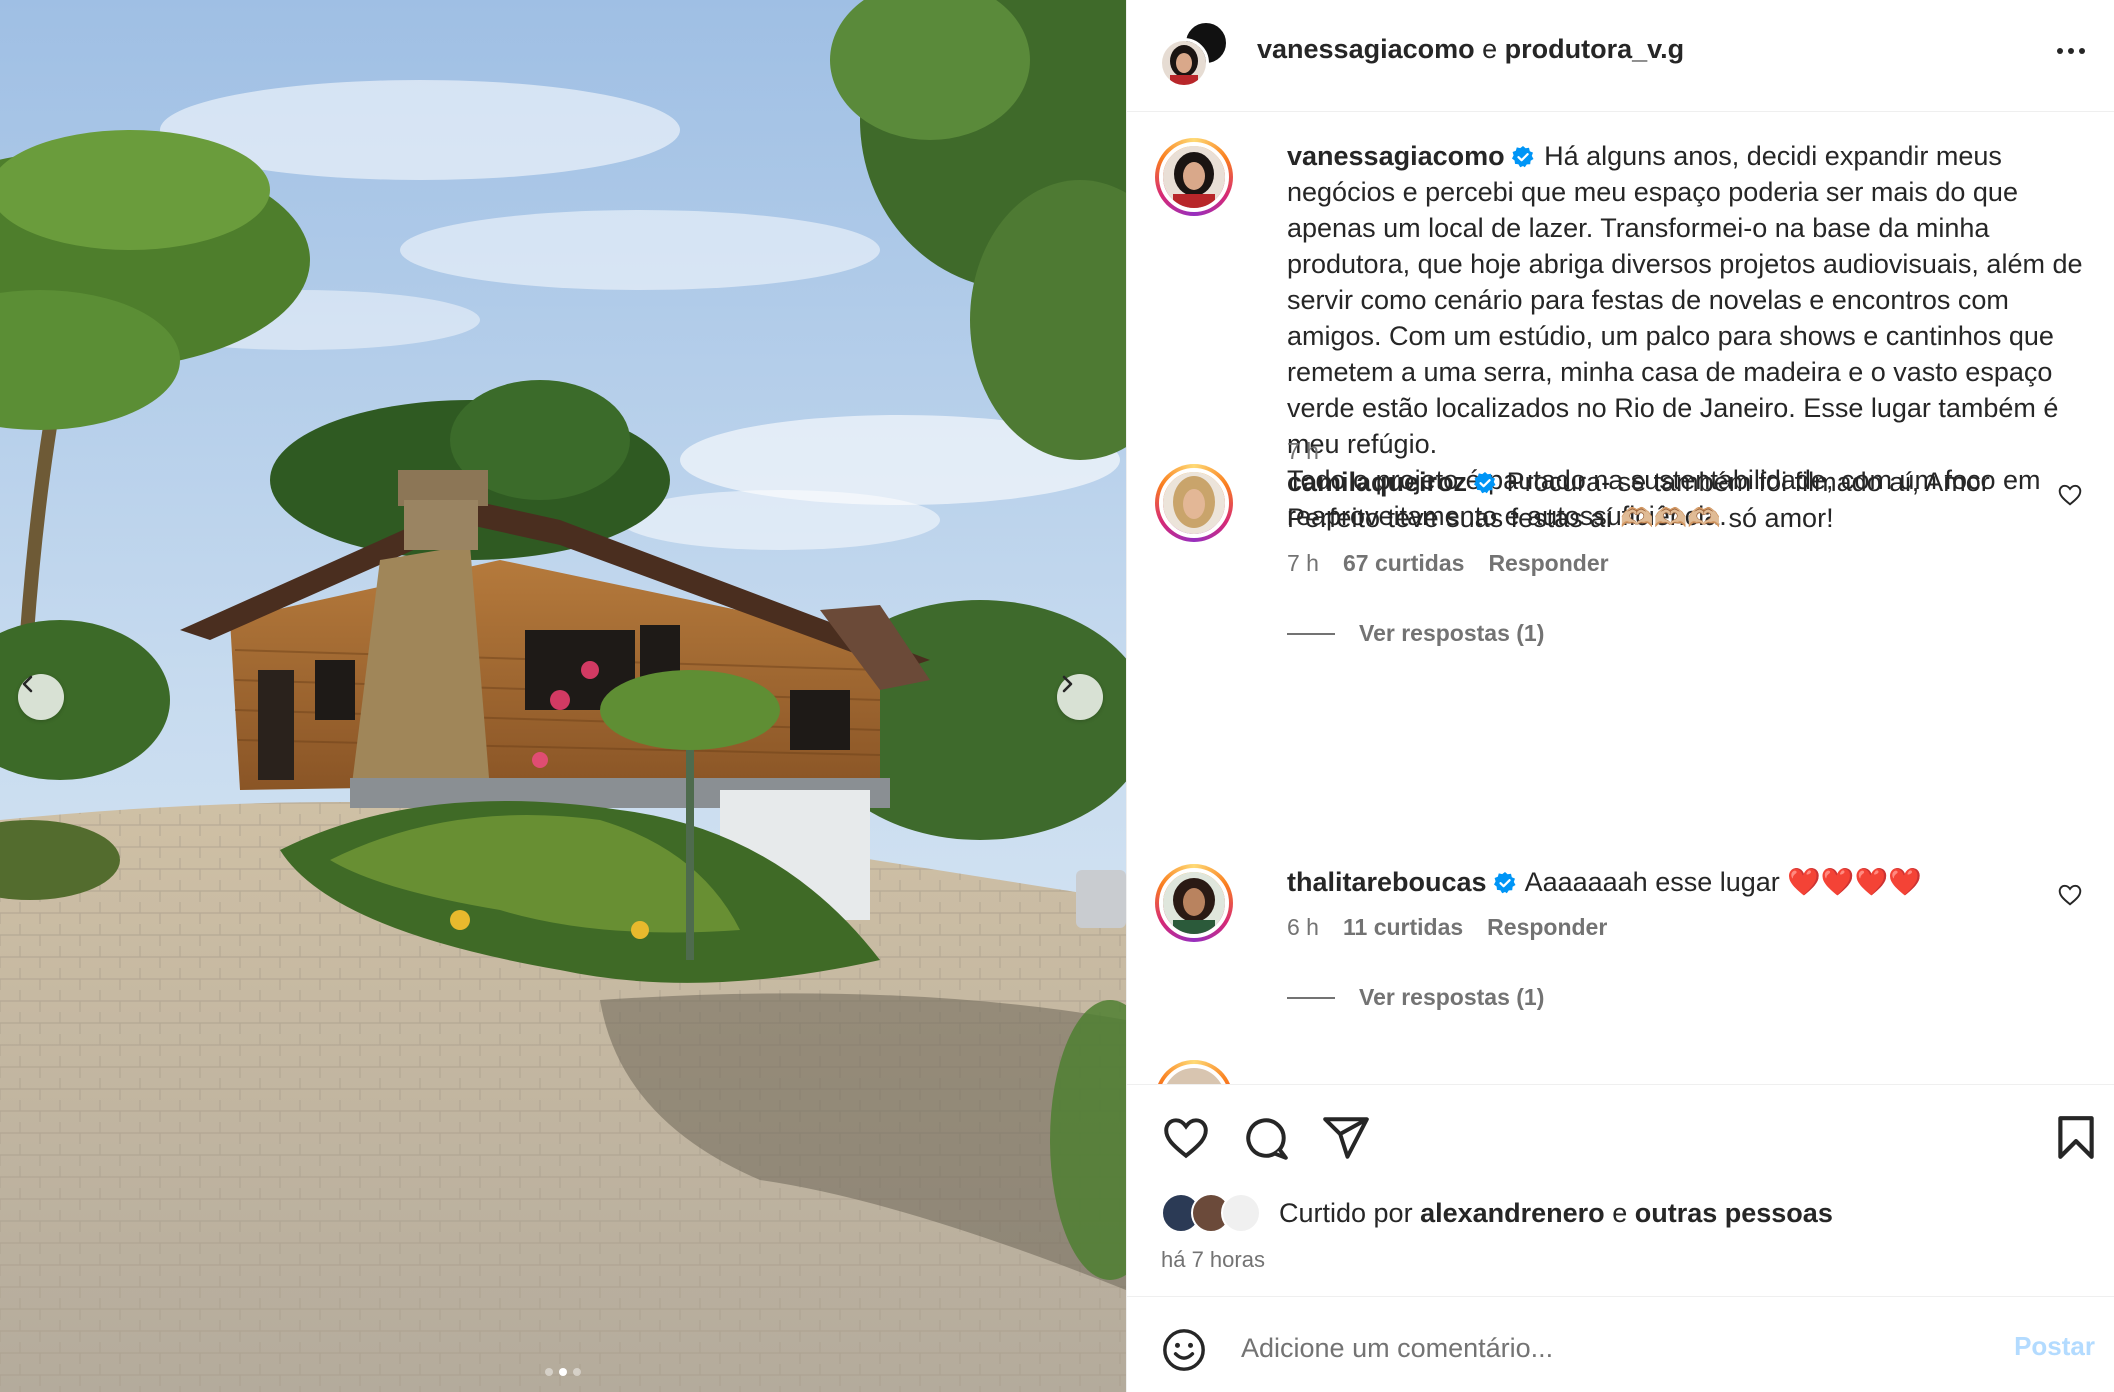  I want to click on post-header: vanessagiacomo e produtora_v.g, so click(1620, 56).